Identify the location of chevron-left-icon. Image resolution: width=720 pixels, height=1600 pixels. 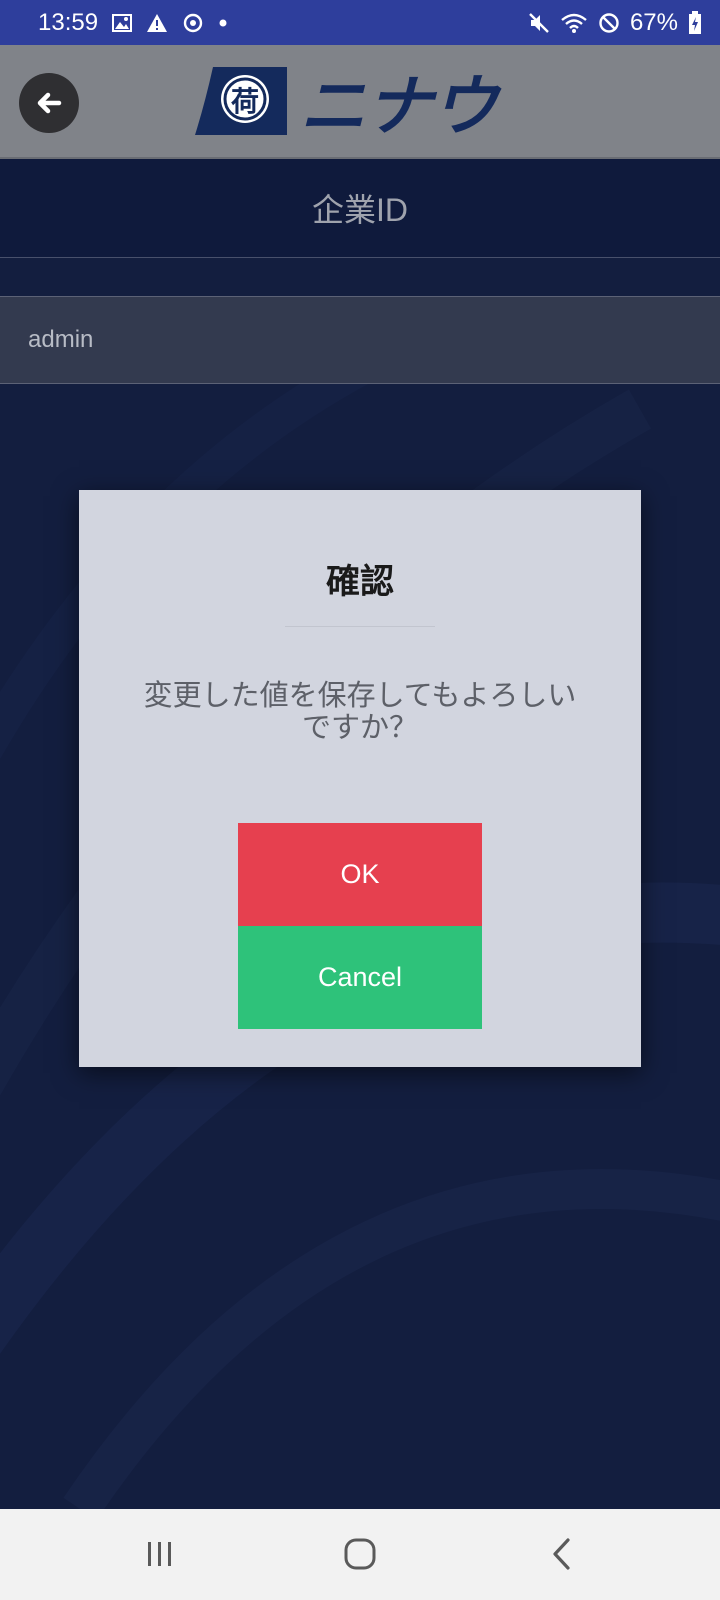
(561, 1554).